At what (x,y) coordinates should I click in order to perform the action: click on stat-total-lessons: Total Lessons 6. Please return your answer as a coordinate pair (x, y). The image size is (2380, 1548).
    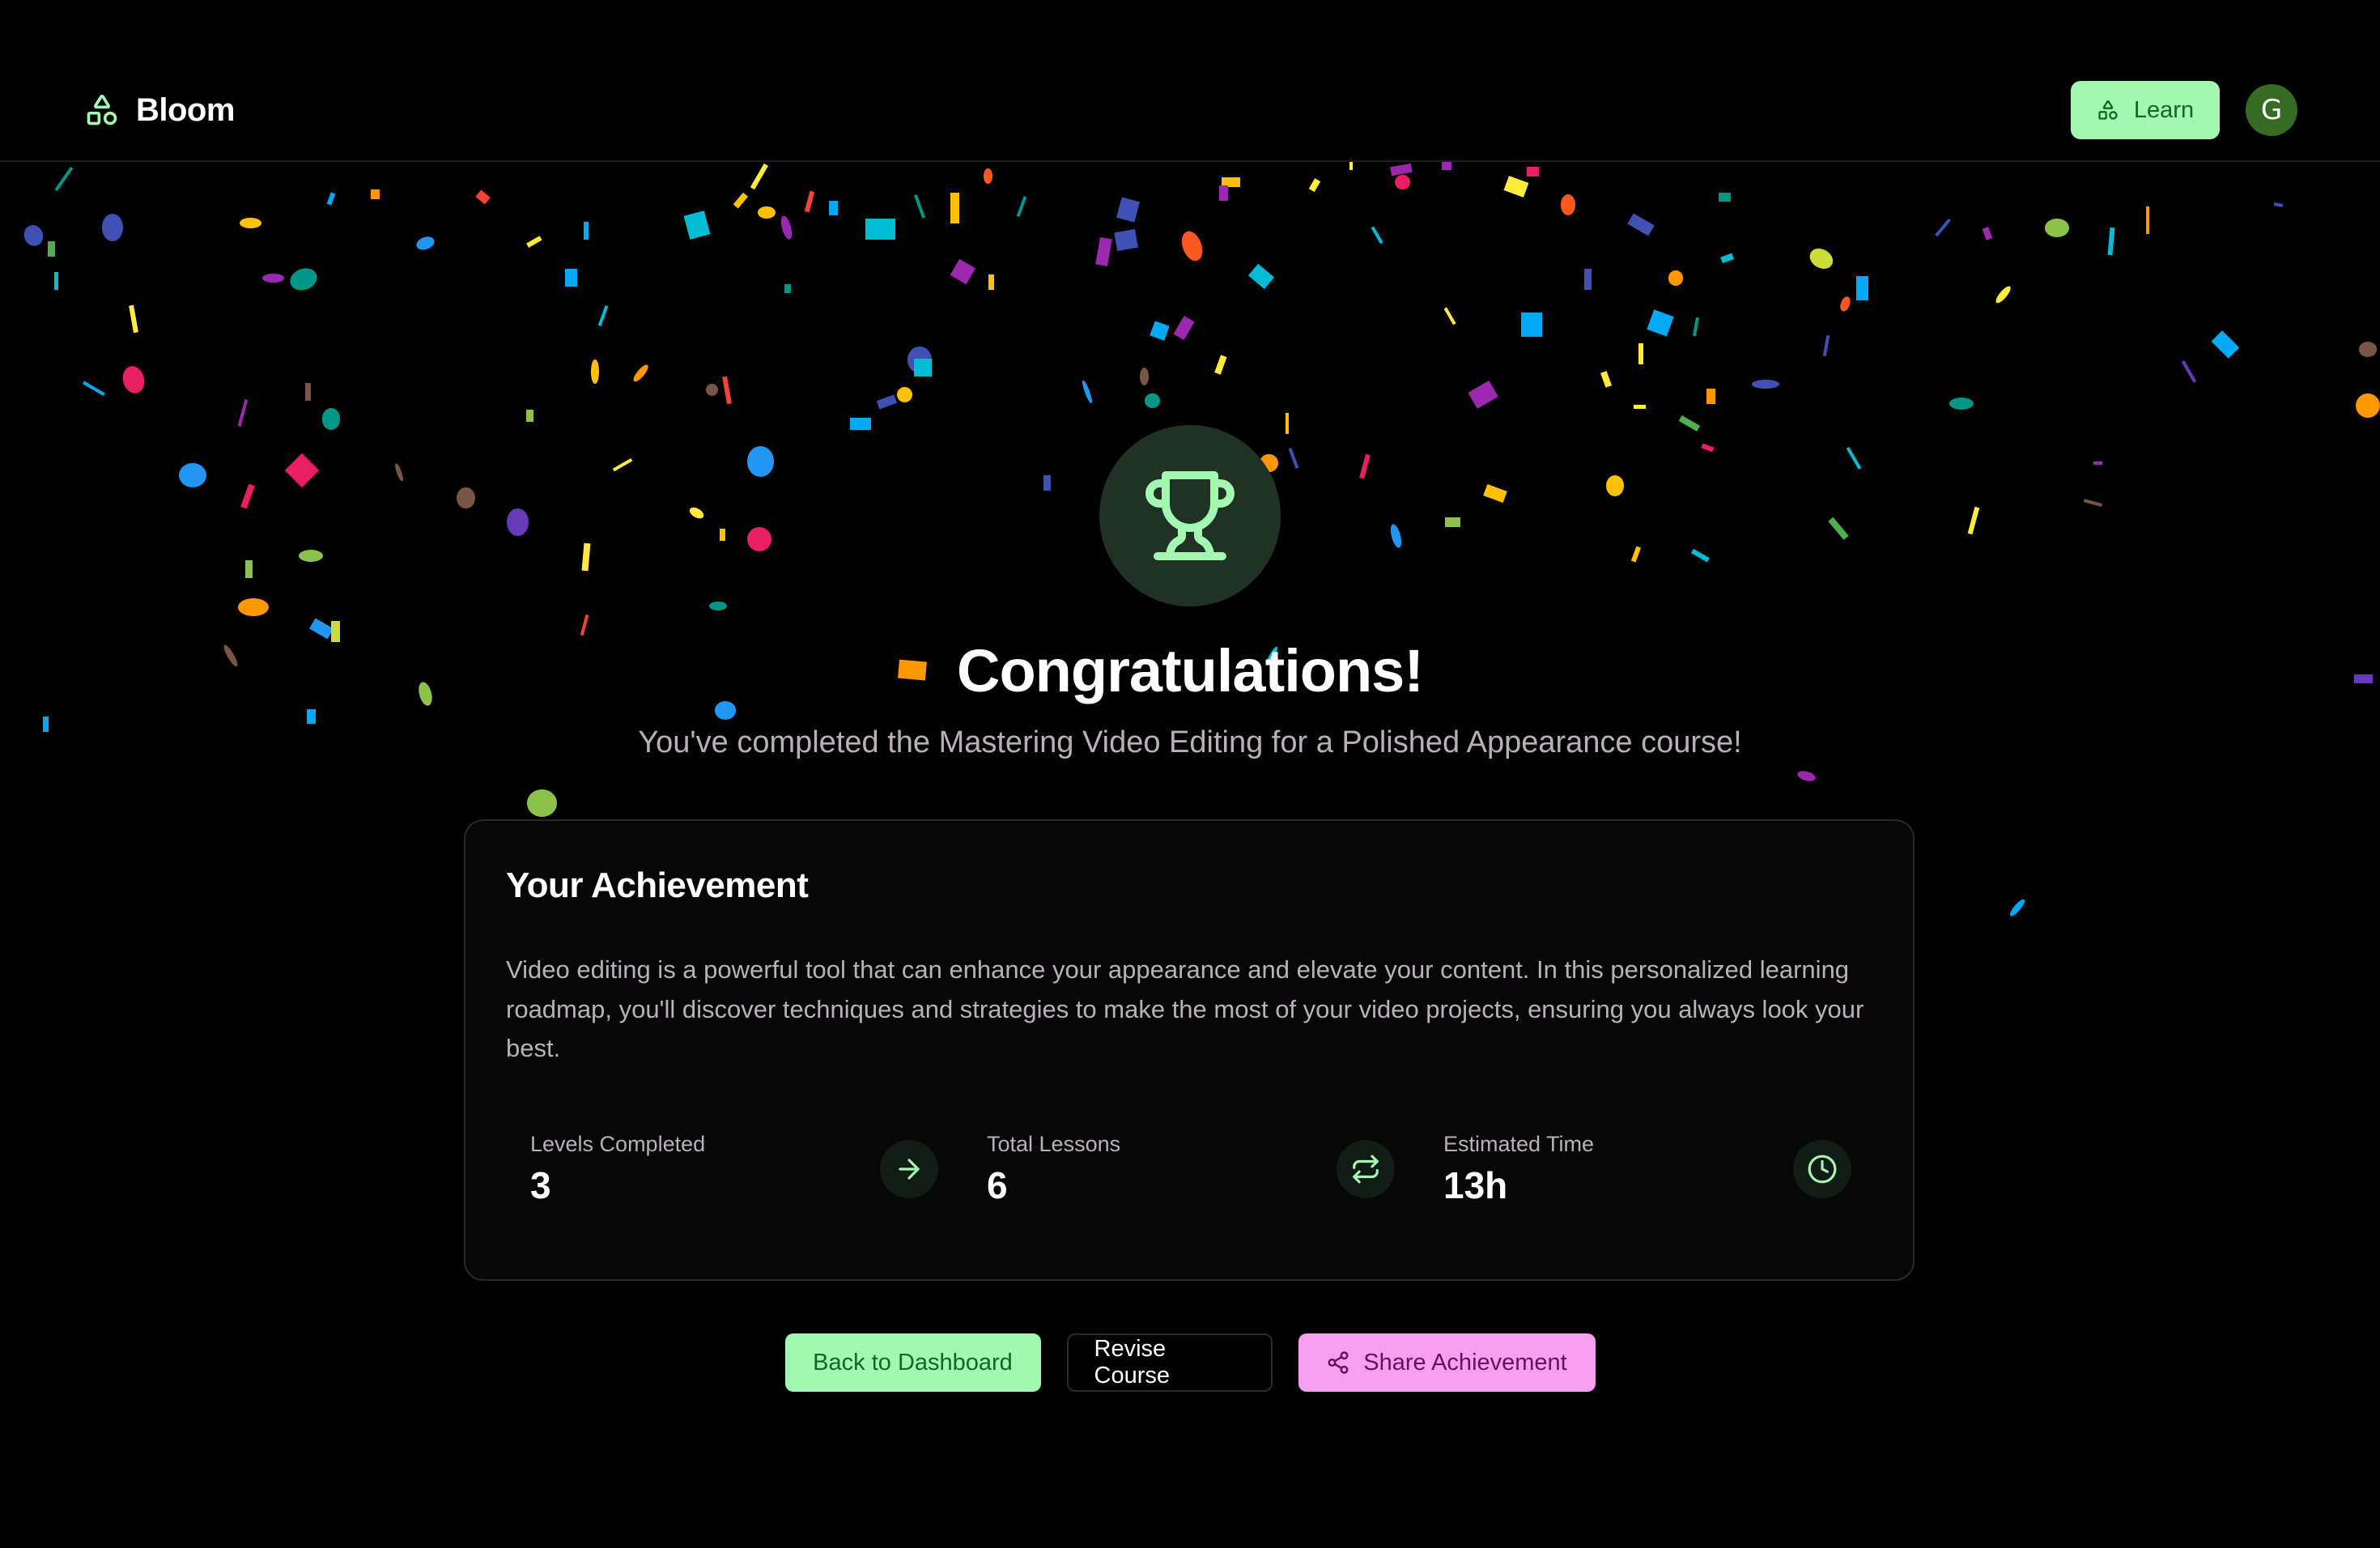
    Looking at the image, I should click on (1191, 1170).